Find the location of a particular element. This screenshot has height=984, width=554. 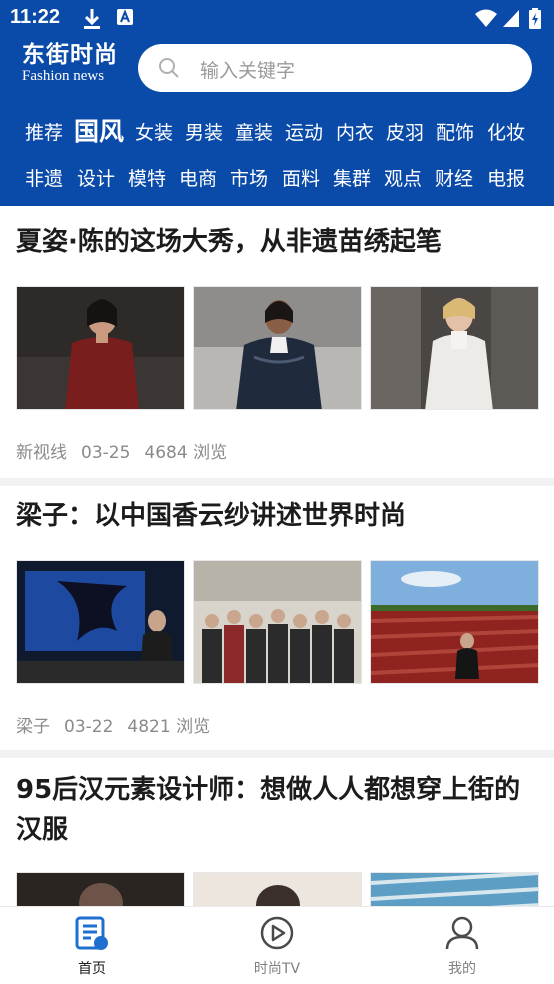

category-tab: 电商 is located at coordinates (198, 177).